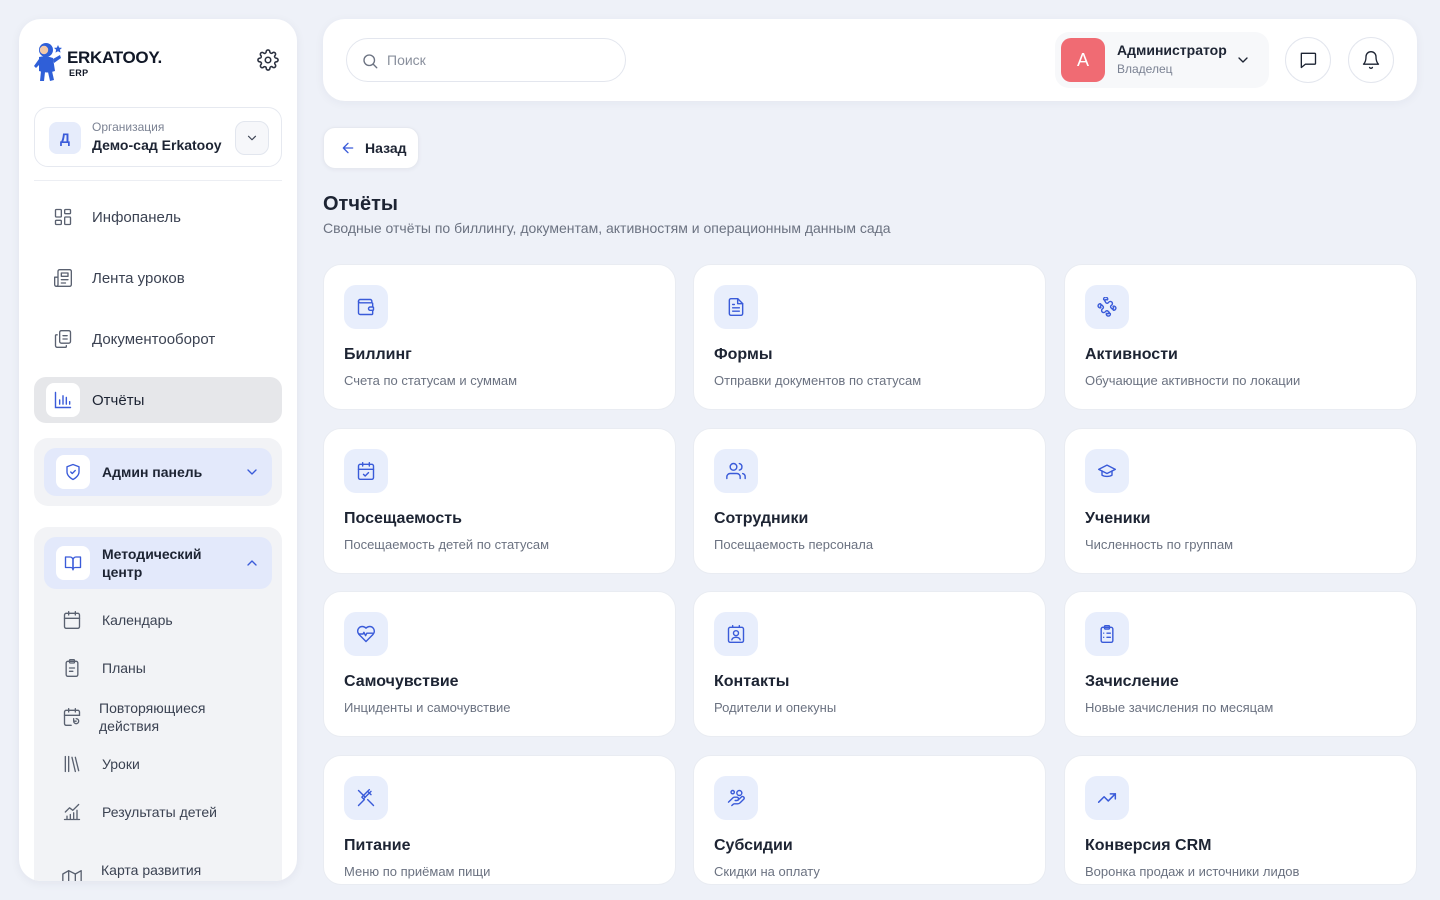 This screenshot has height=900, width=1440. What do you see at coordinates (63, 400) in the screenshot?
I see `bar-chart-icon` at bounding box center [63, 400].